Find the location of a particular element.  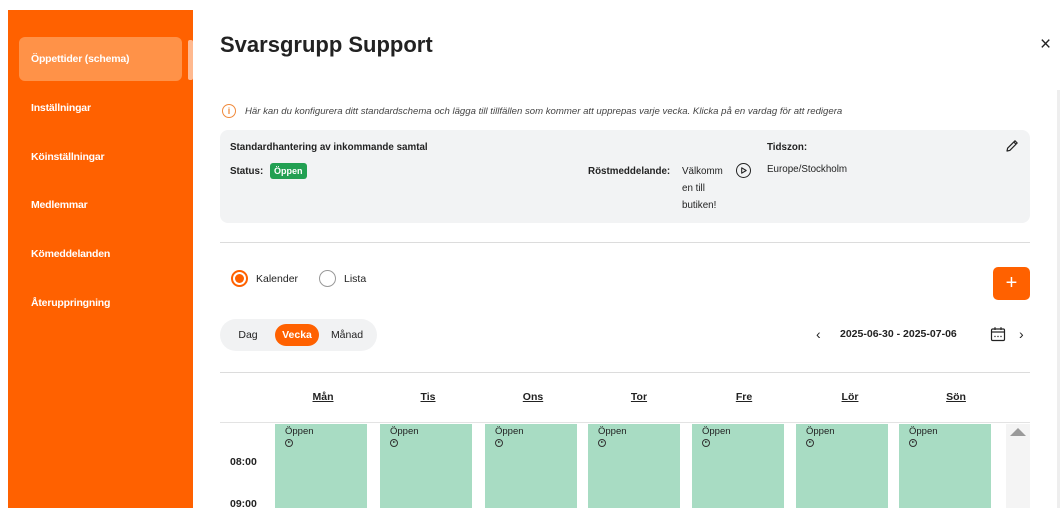

sidebar-item-opening-hours: Öppettider (schema) is located at coordinates (100, 59).